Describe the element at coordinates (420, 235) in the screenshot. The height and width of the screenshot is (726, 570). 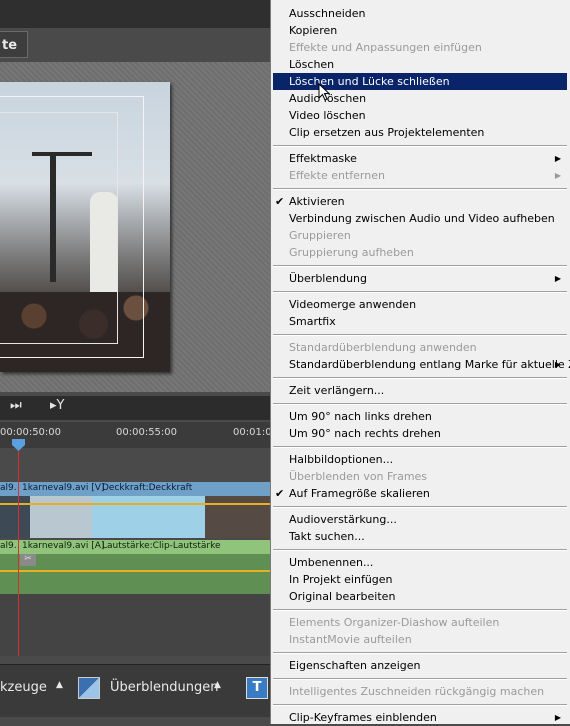
I see `menu-item-group: Gruppieren` at that location.